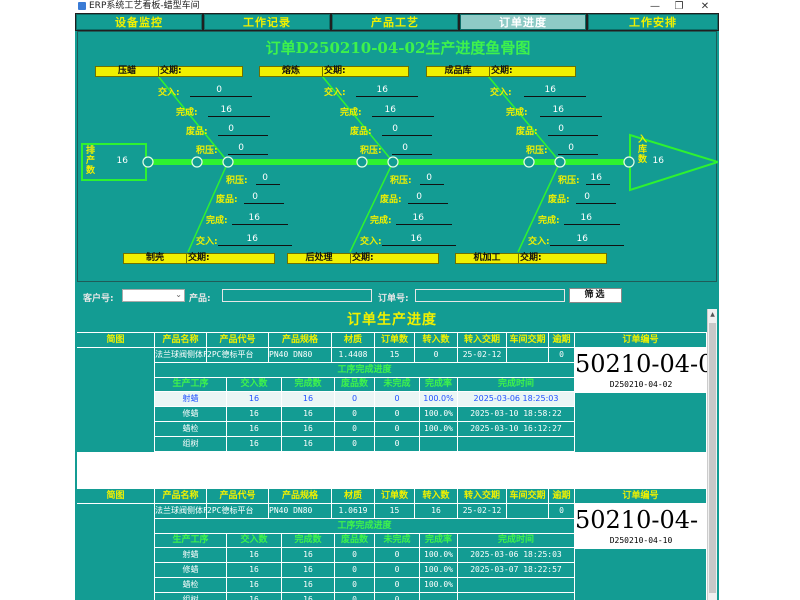 The image size is (800, 600). I want to click on app-icon, so click(82, 6).